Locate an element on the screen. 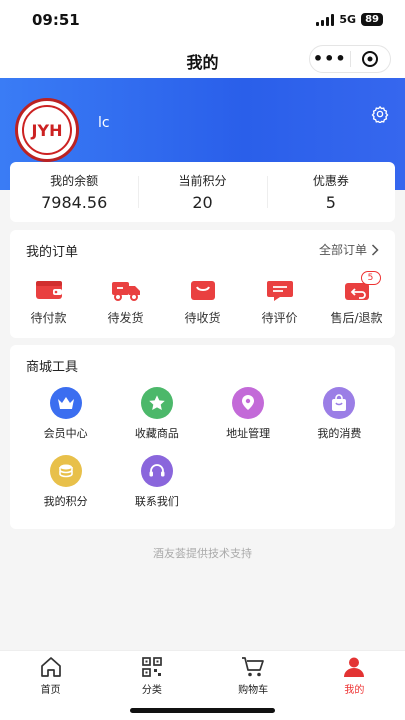 The image size is (405, 720). stat-label: 优惠券 is located at coordinates (330, 181).